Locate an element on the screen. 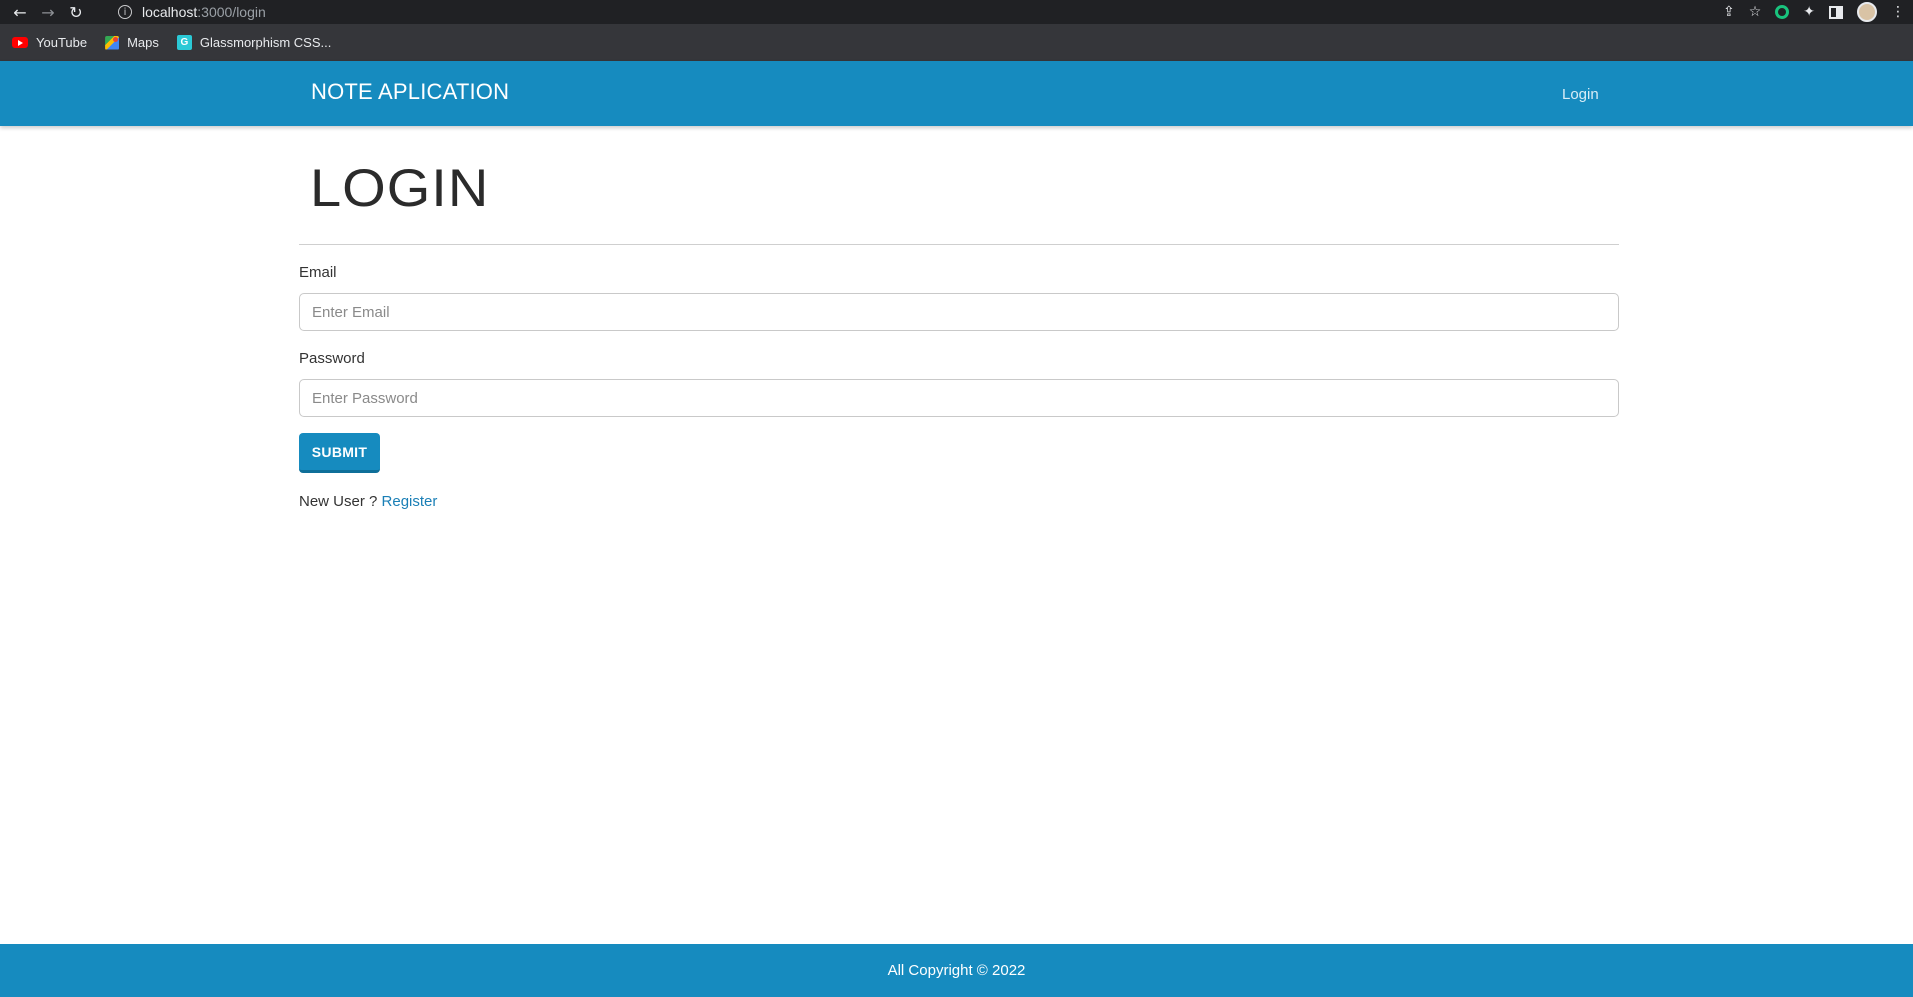  nav-login-link: Login is located at coordinates (1580, 94).